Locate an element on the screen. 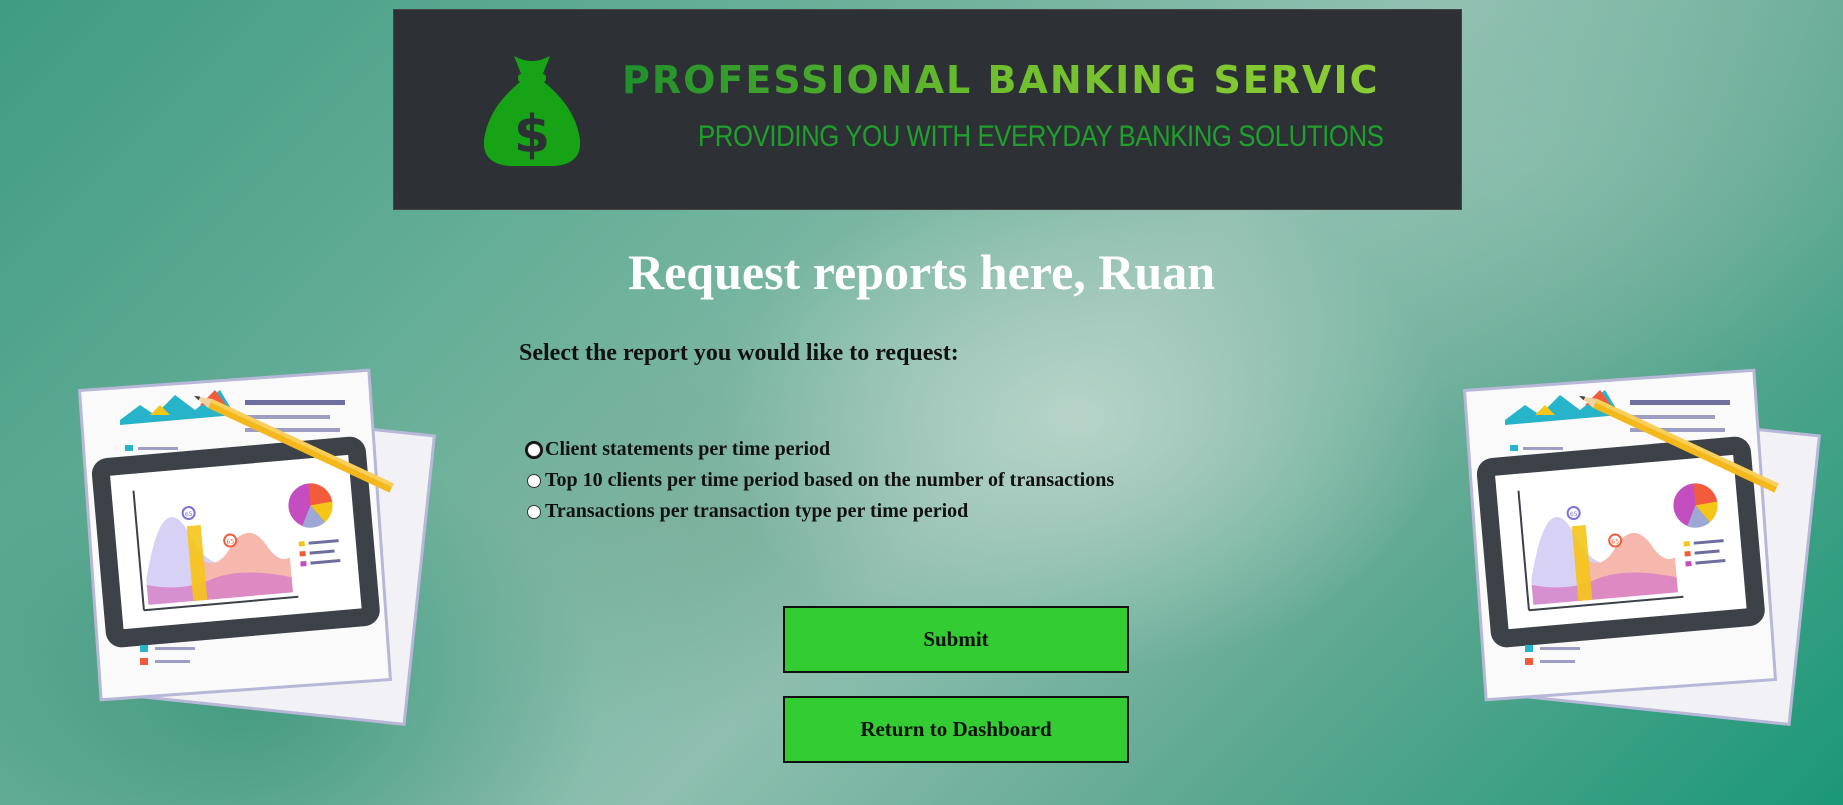  report-option-label: Client statements per time period is located at coordinates (688, 449).